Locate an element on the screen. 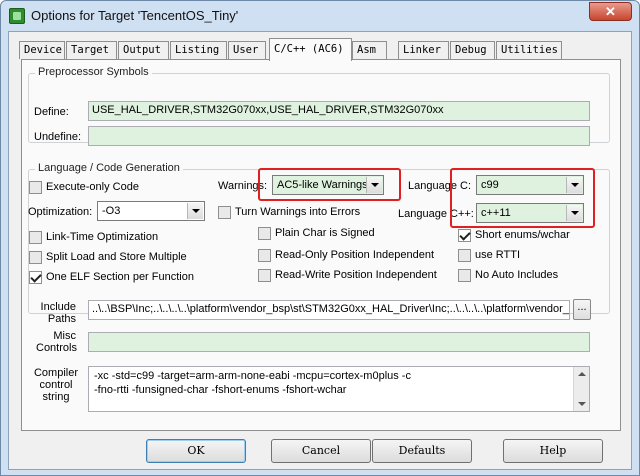 This screenshot has width=640, height=476. highlight-warnings is located at coordinates (329, 184).